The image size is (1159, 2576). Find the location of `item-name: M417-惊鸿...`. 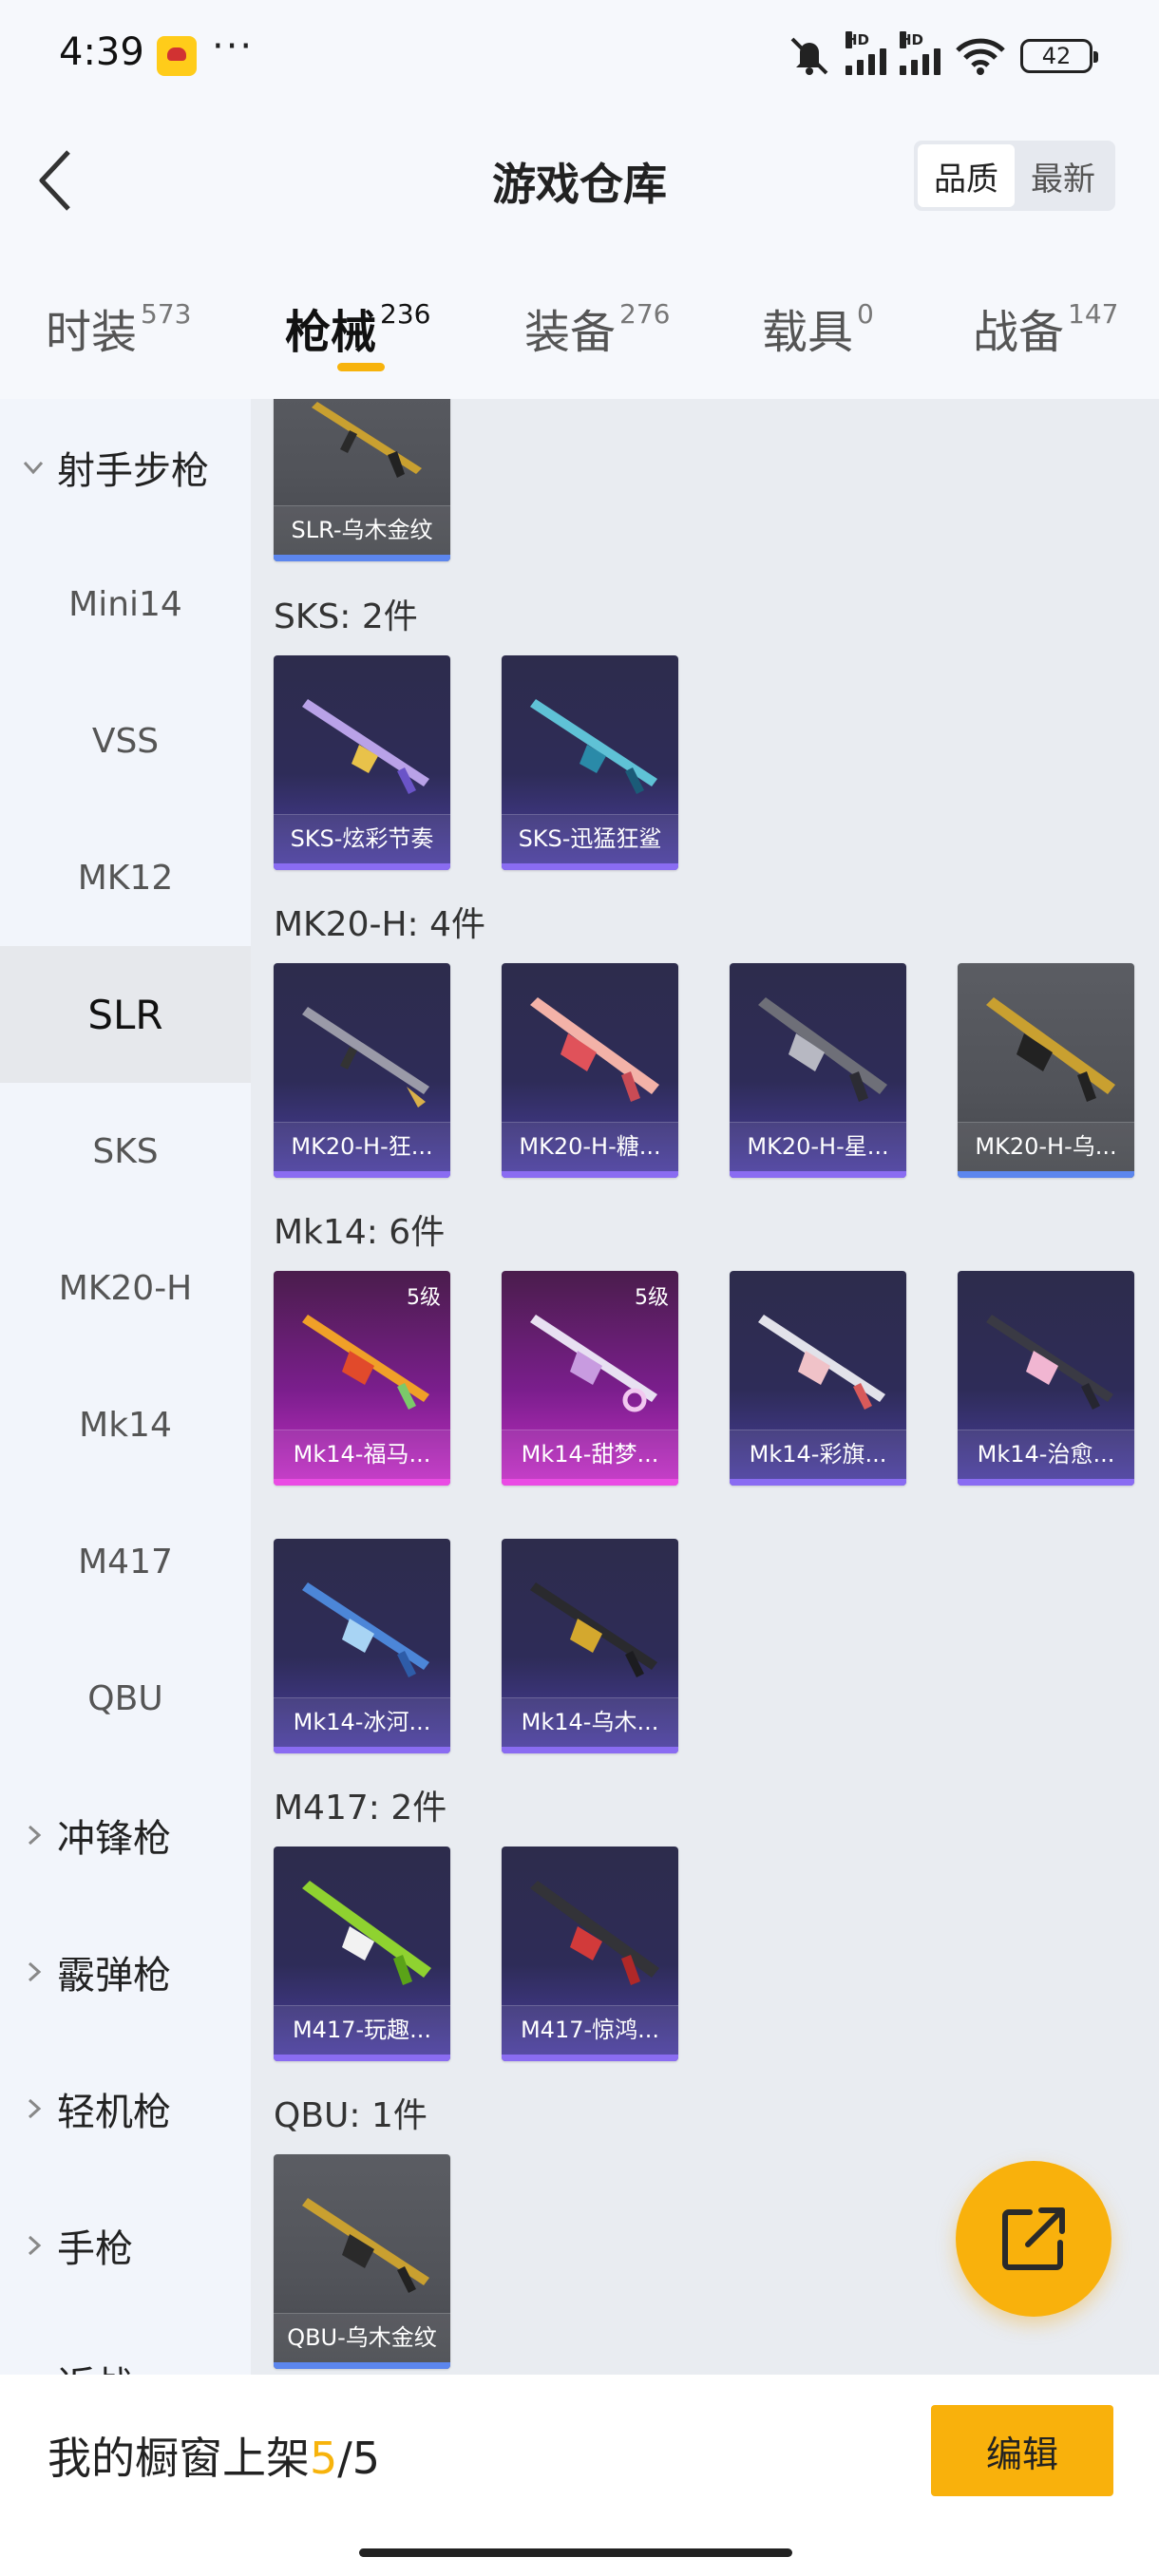

item-name: M417-惊鸿... is located at coordinates (590, 2030).